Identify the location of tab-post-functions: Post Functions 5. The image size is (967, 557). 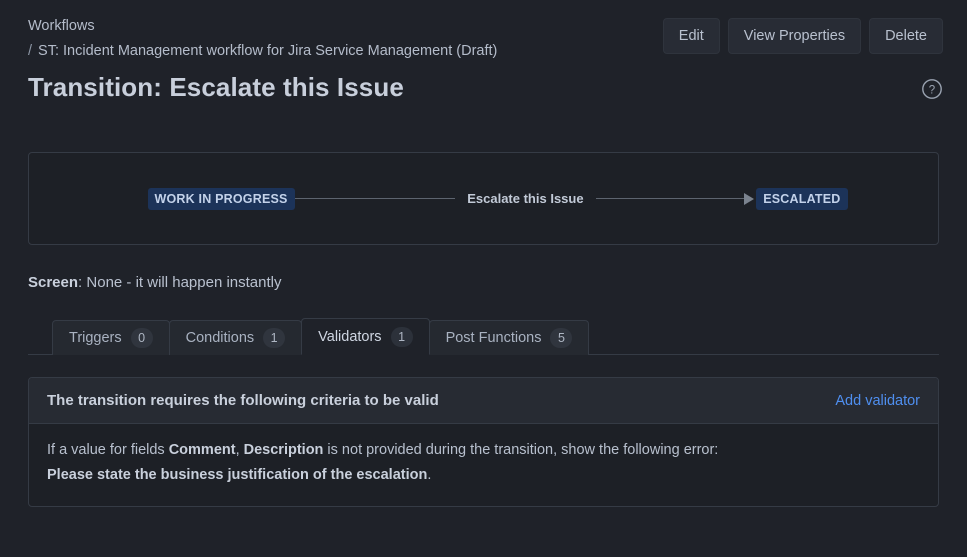
(509, 337).